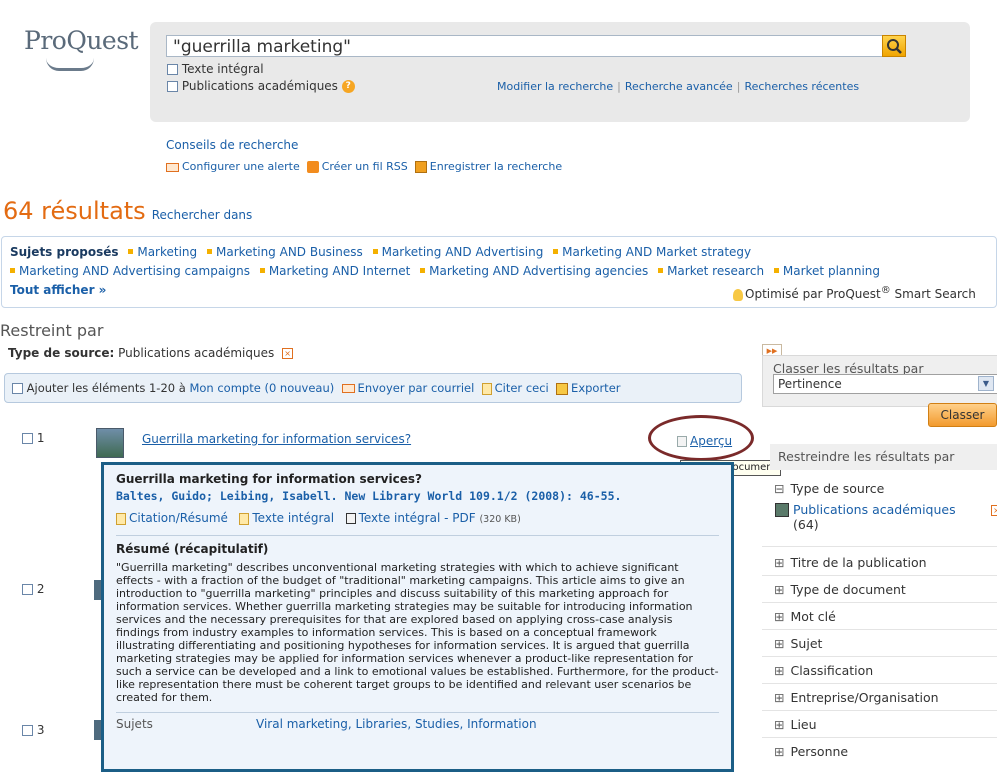 The image size is (997, 772). What do you see at coordinates (293, 518) in the screenshot?
I see `full-text-link: Texte intégral` at bounding box center [293, 518].